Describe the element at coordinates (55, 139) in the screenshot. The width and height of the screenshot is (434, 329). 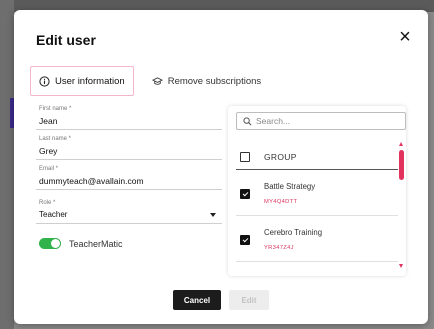
I see `field-label: Last name *` at that location.